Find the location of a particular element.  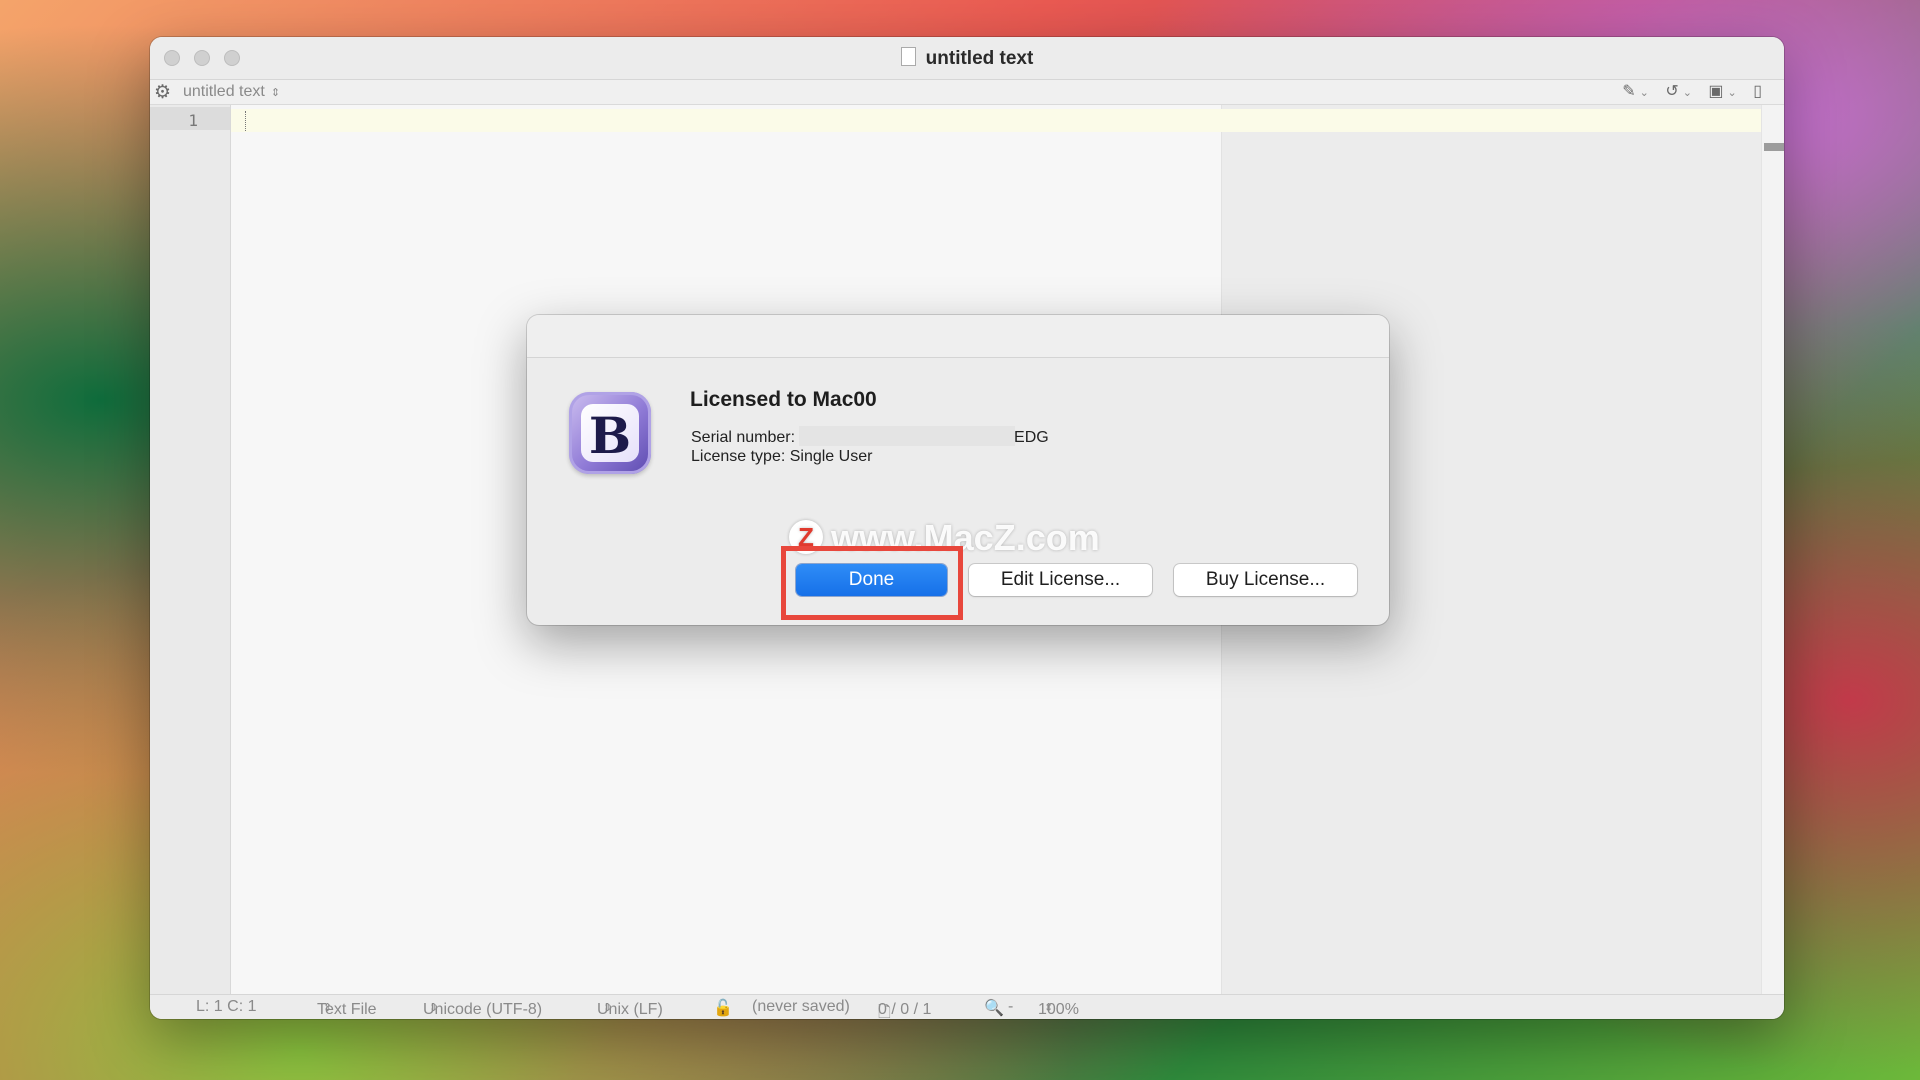

lock-icon: 🔓 is located at coordinates (723, 1008).